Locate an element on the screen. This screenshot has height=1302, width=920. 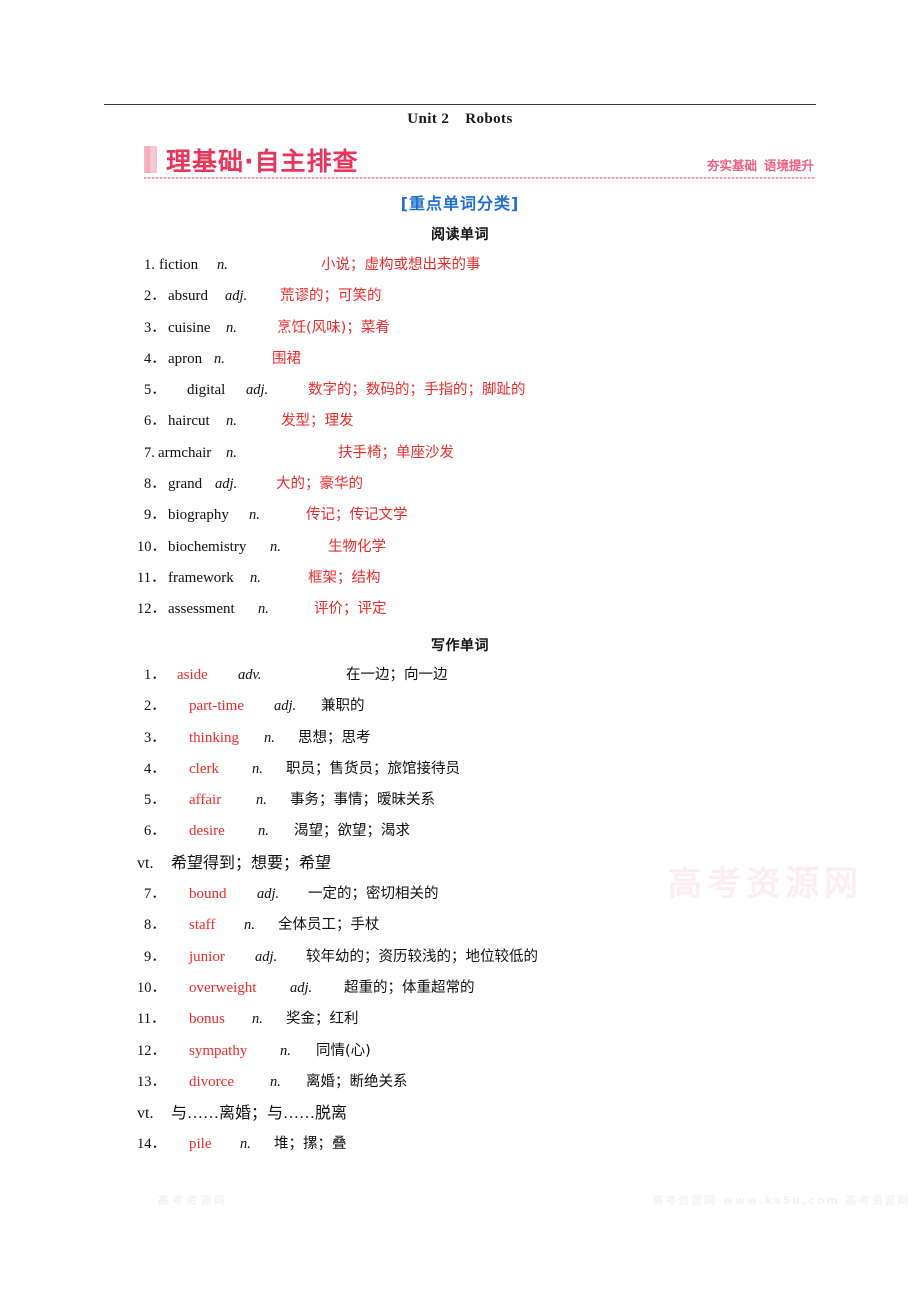
word-term: biochemistry is located at coordinates (207, 546).